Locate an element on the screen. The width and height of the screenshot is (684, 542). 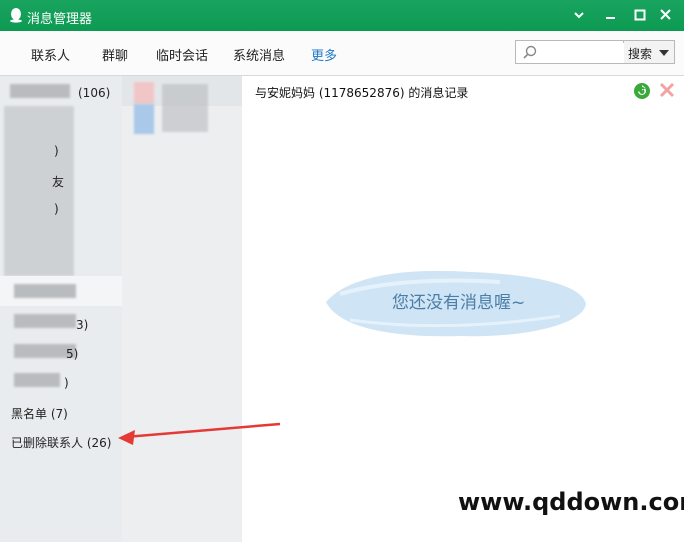
tab-temp-chat: 临时会话 is located at coordinates (182, 54).